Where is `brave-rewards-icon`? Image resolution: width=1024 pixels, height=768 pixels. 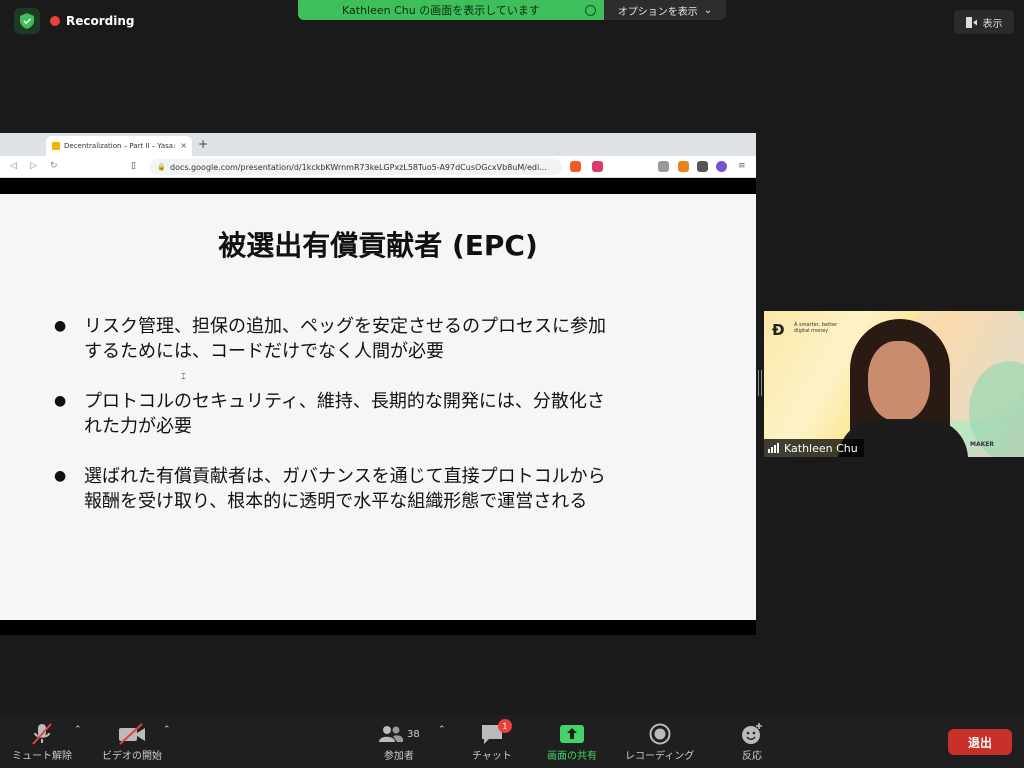 brave-rewards-icon is located at coordinates (597, 166).